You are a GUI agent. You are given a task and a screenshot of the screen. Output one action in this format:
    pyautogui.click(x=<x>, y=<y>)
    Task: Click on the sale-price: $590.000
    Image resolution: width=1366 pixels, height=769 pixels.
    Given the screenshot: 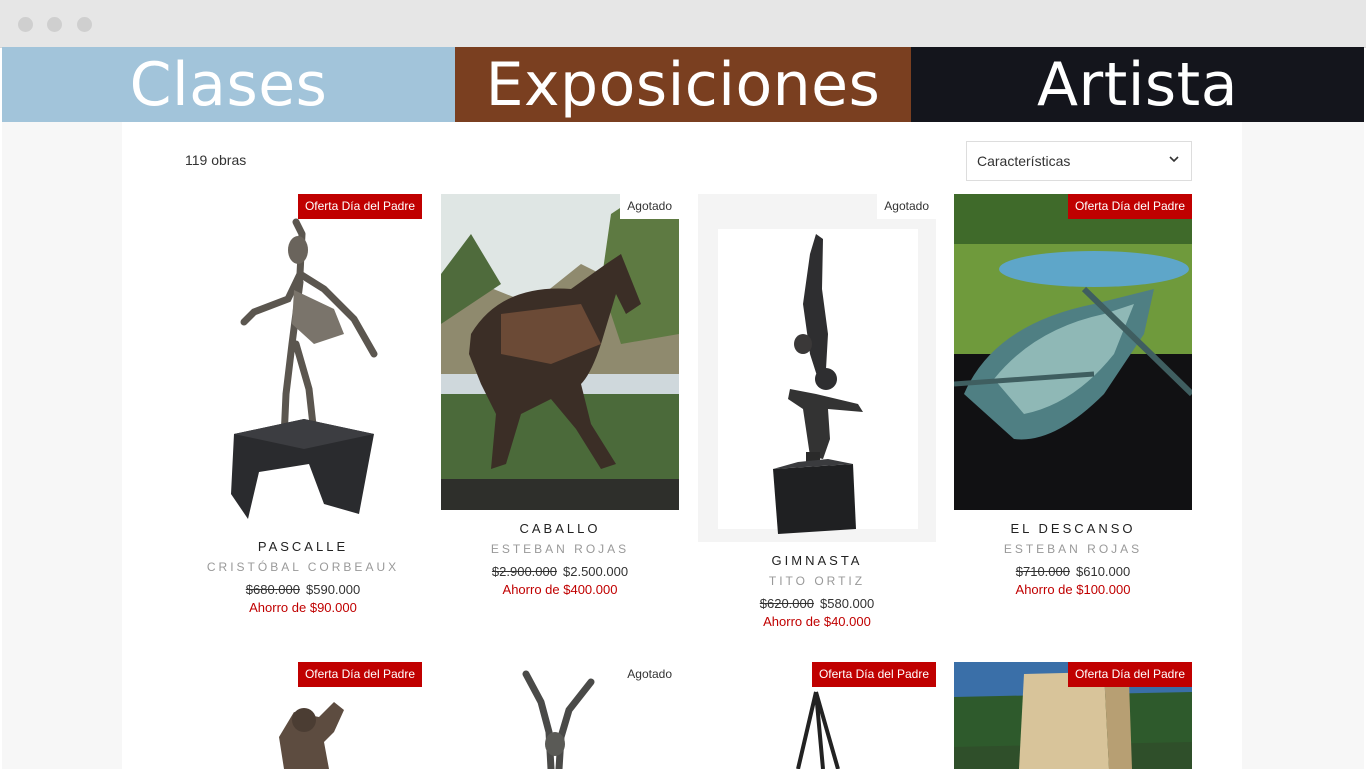 What is the action you would take?
    pyautogui.click(x=333, y=589)
    